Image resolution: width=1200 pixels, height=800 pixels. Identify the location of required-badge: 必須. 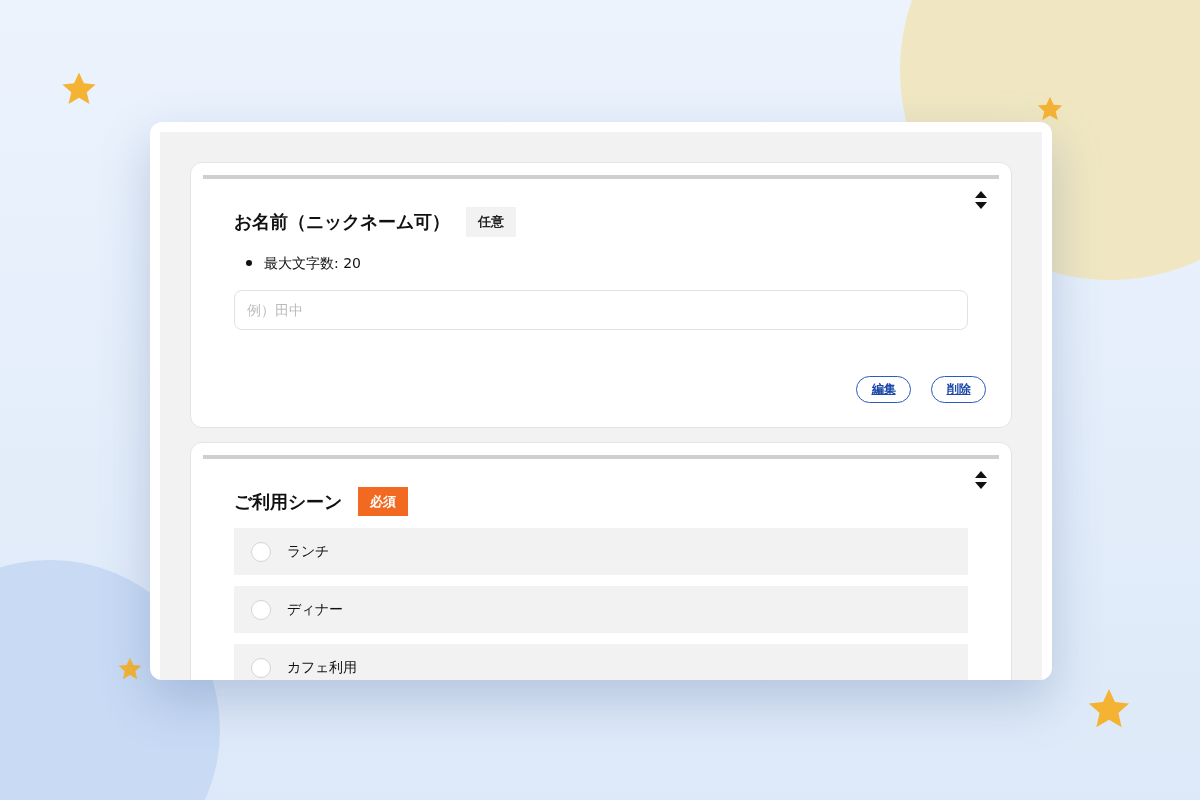
(383, 501).